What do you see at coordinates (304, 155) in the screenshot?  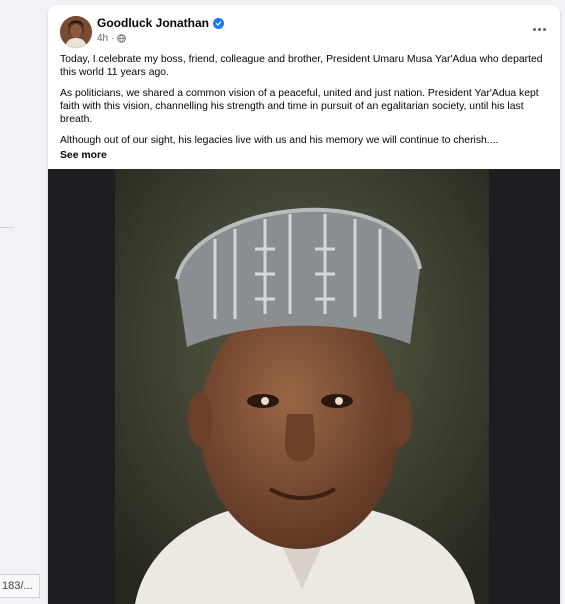 I see `see-more-link: See more` at bounding box center [304, 155].